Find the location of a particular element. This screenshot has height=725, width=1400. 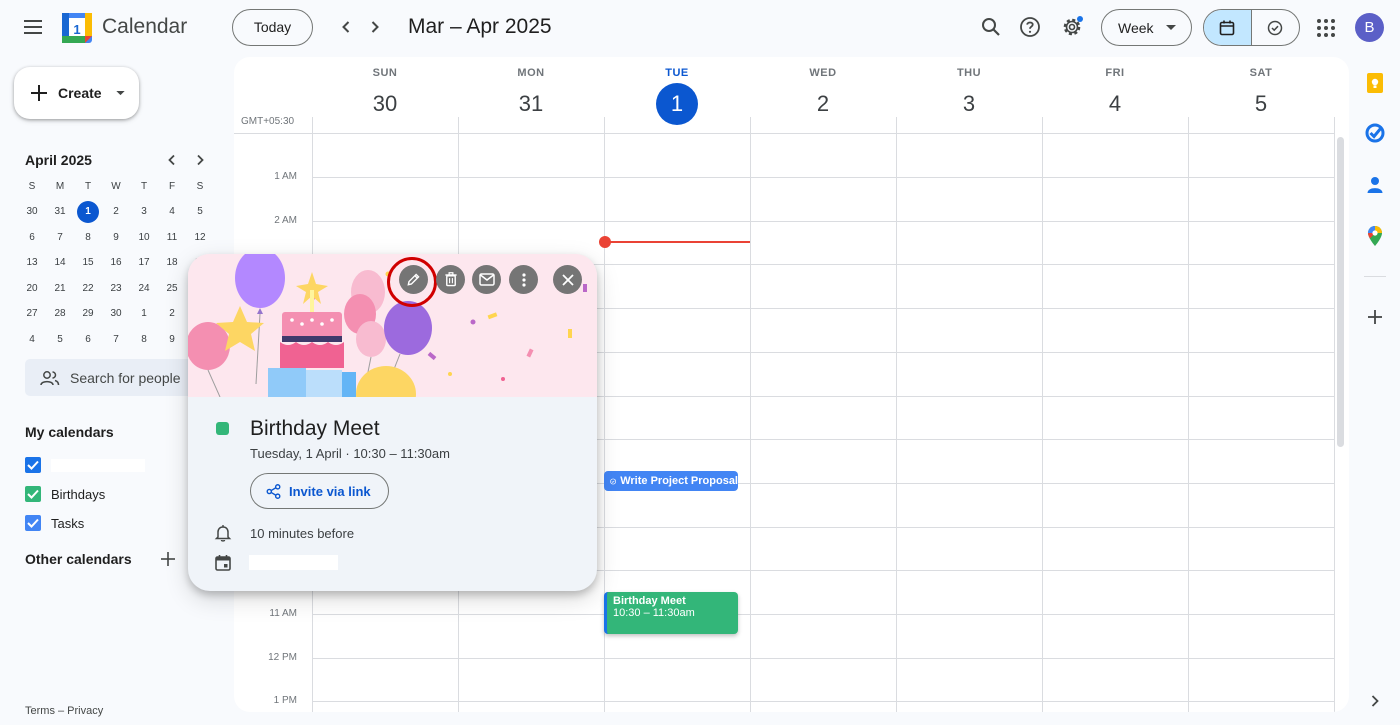

contacts-icon is located at coordinates (1375, 185).